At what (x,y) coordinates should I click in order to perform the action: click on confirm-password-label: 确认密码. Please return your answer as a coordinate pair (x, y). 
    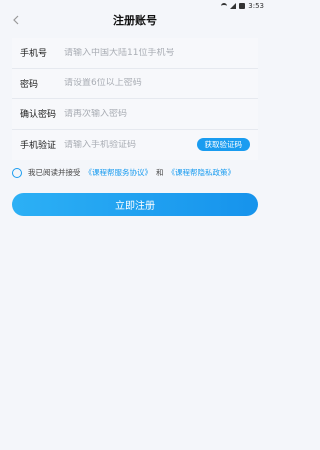
    Looking at the image, I should click on (38, 115).